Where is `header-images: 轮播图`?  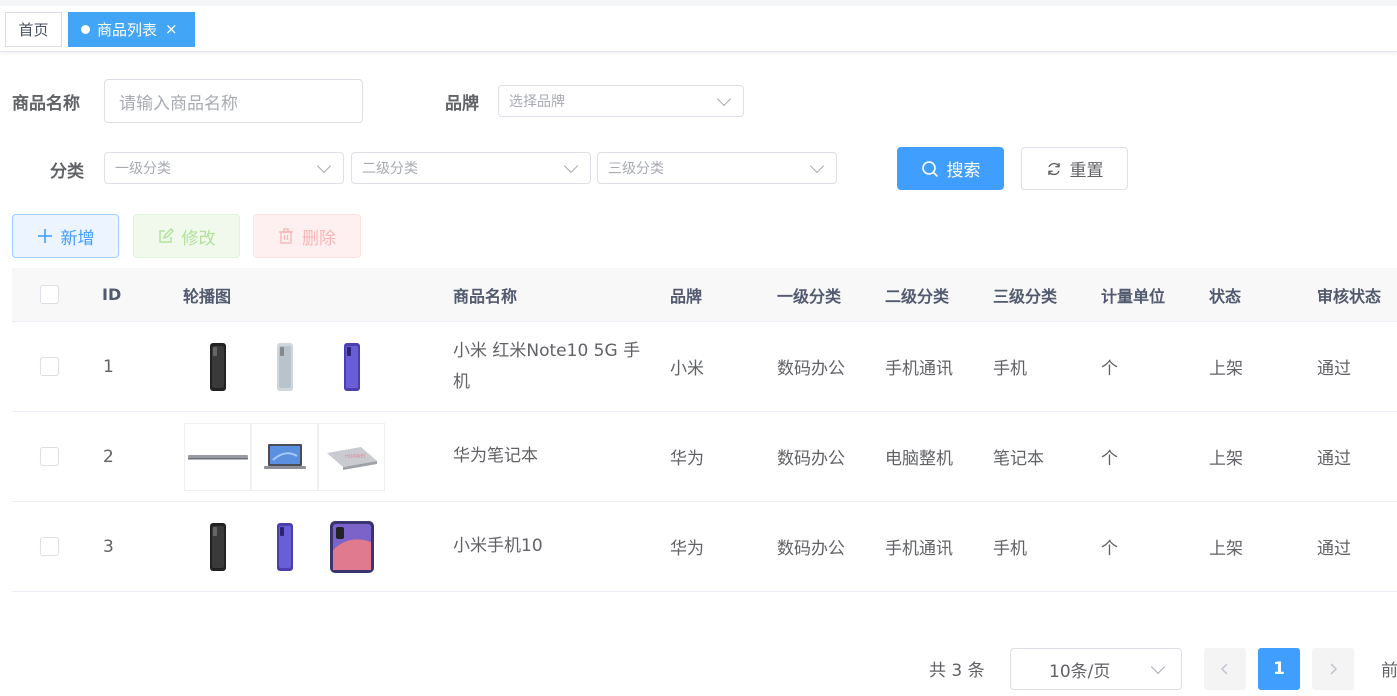 header-images: 轮播图 is located at coordinates (207, 296).